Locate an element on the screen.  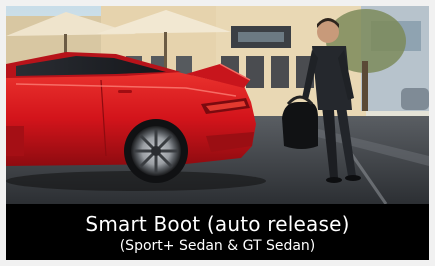
caption-subtitle: (Sport+ Sedan & GT Sedan) is located at coordinates (217, 246).